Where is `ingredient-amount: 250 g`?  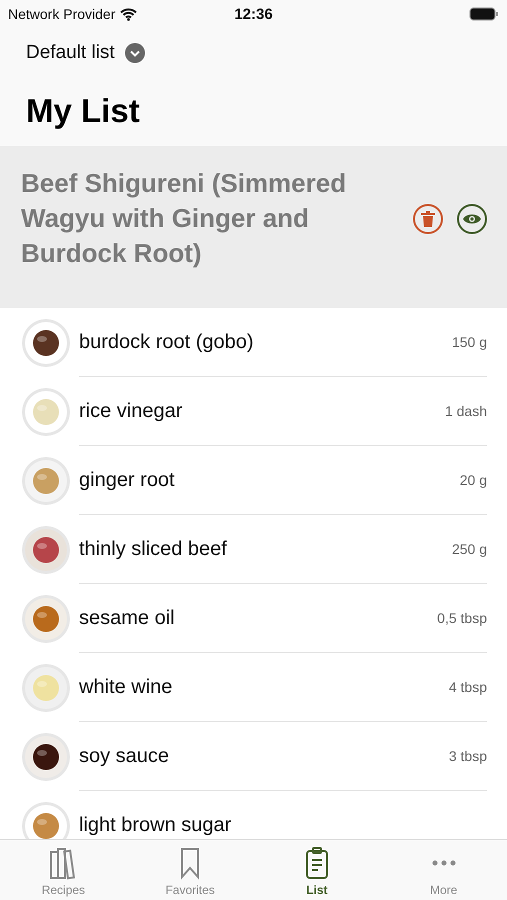 ingredient-amount: 250 g is located at coordinates (469, 549).